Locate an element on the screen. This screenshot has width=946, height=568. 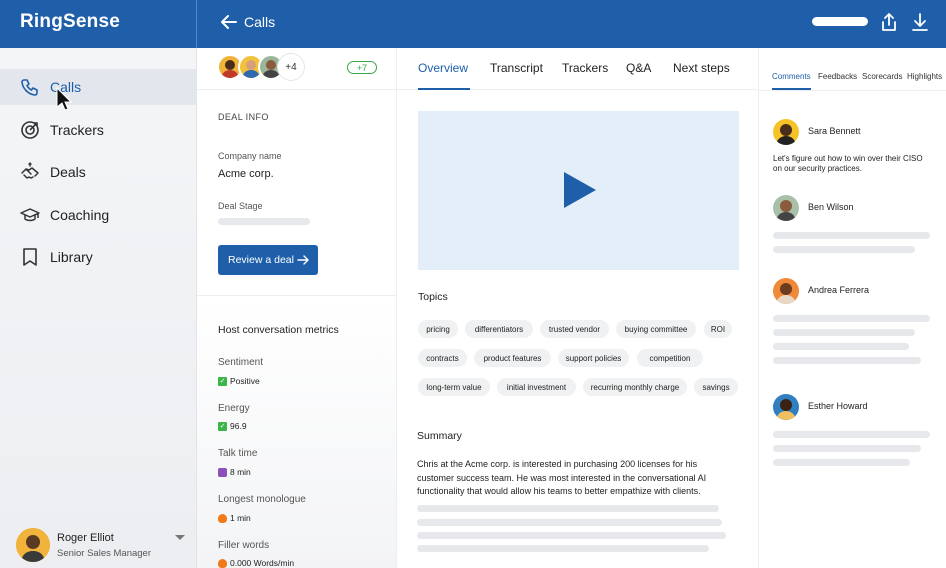
metric-value: 8 min is located at coordinates (234, 472).